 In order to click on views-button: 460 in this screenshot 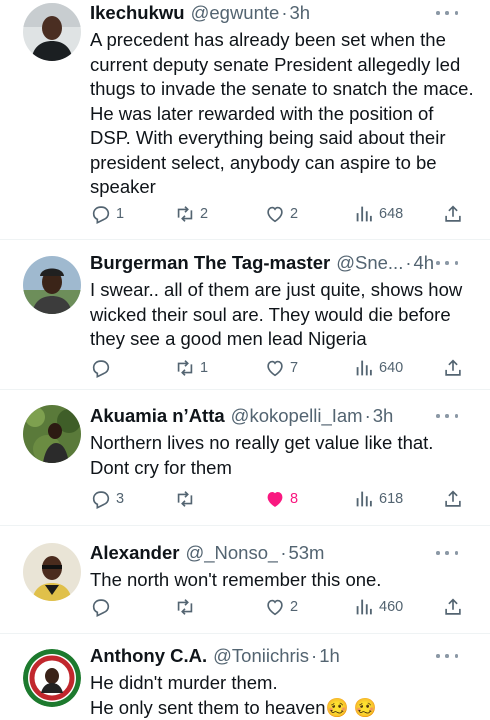, I will do `click(378, 607)`.